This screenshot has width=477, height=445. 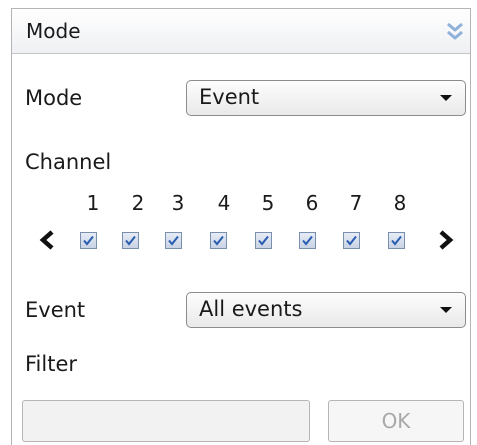 I want to click on event-label: Event, so click(x=55, y=310).